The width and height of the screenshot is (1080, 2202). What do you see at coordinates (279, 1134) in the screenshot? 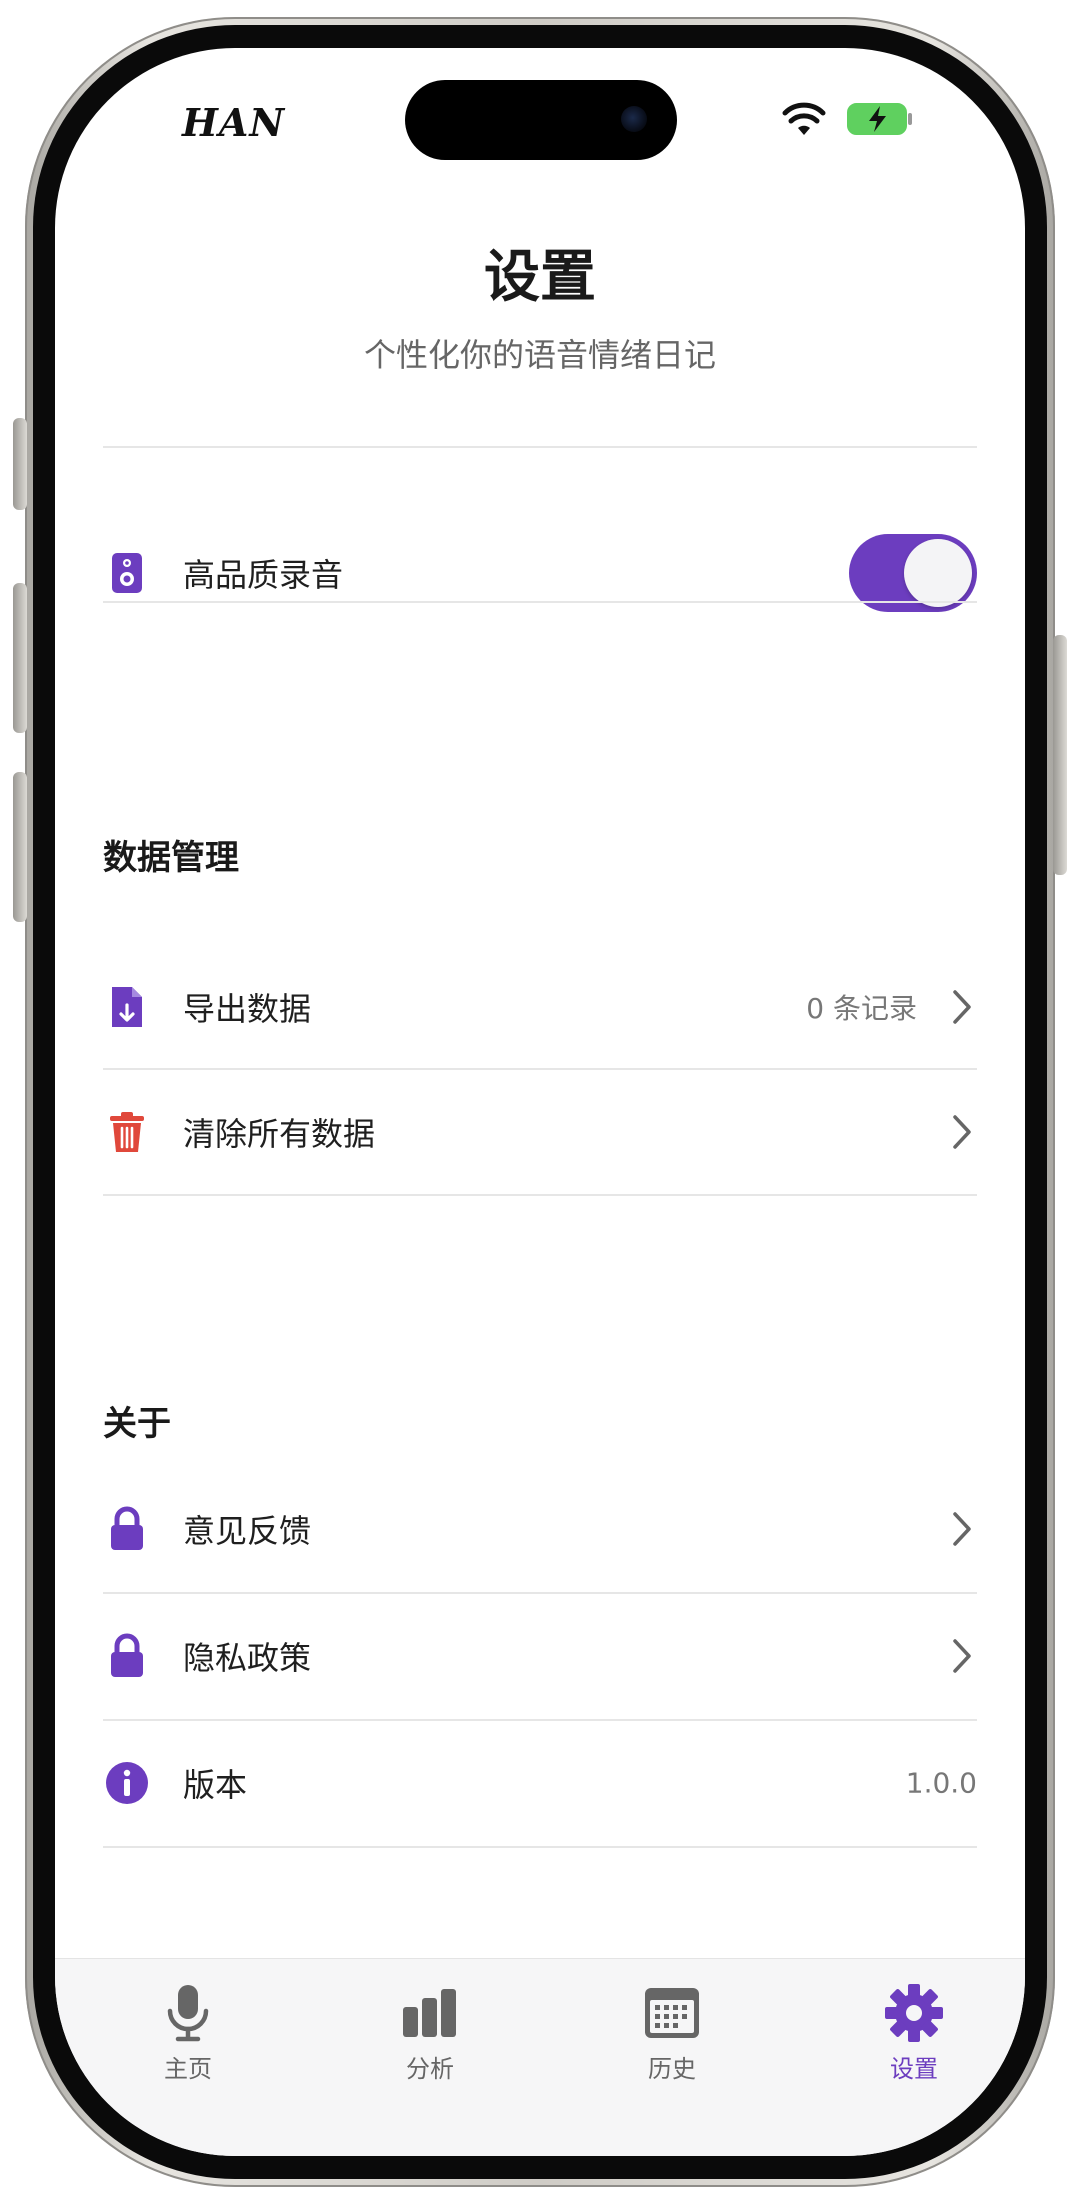
I see `clear-data-label: 清除所有数据` at bounding box center [279, 1134].